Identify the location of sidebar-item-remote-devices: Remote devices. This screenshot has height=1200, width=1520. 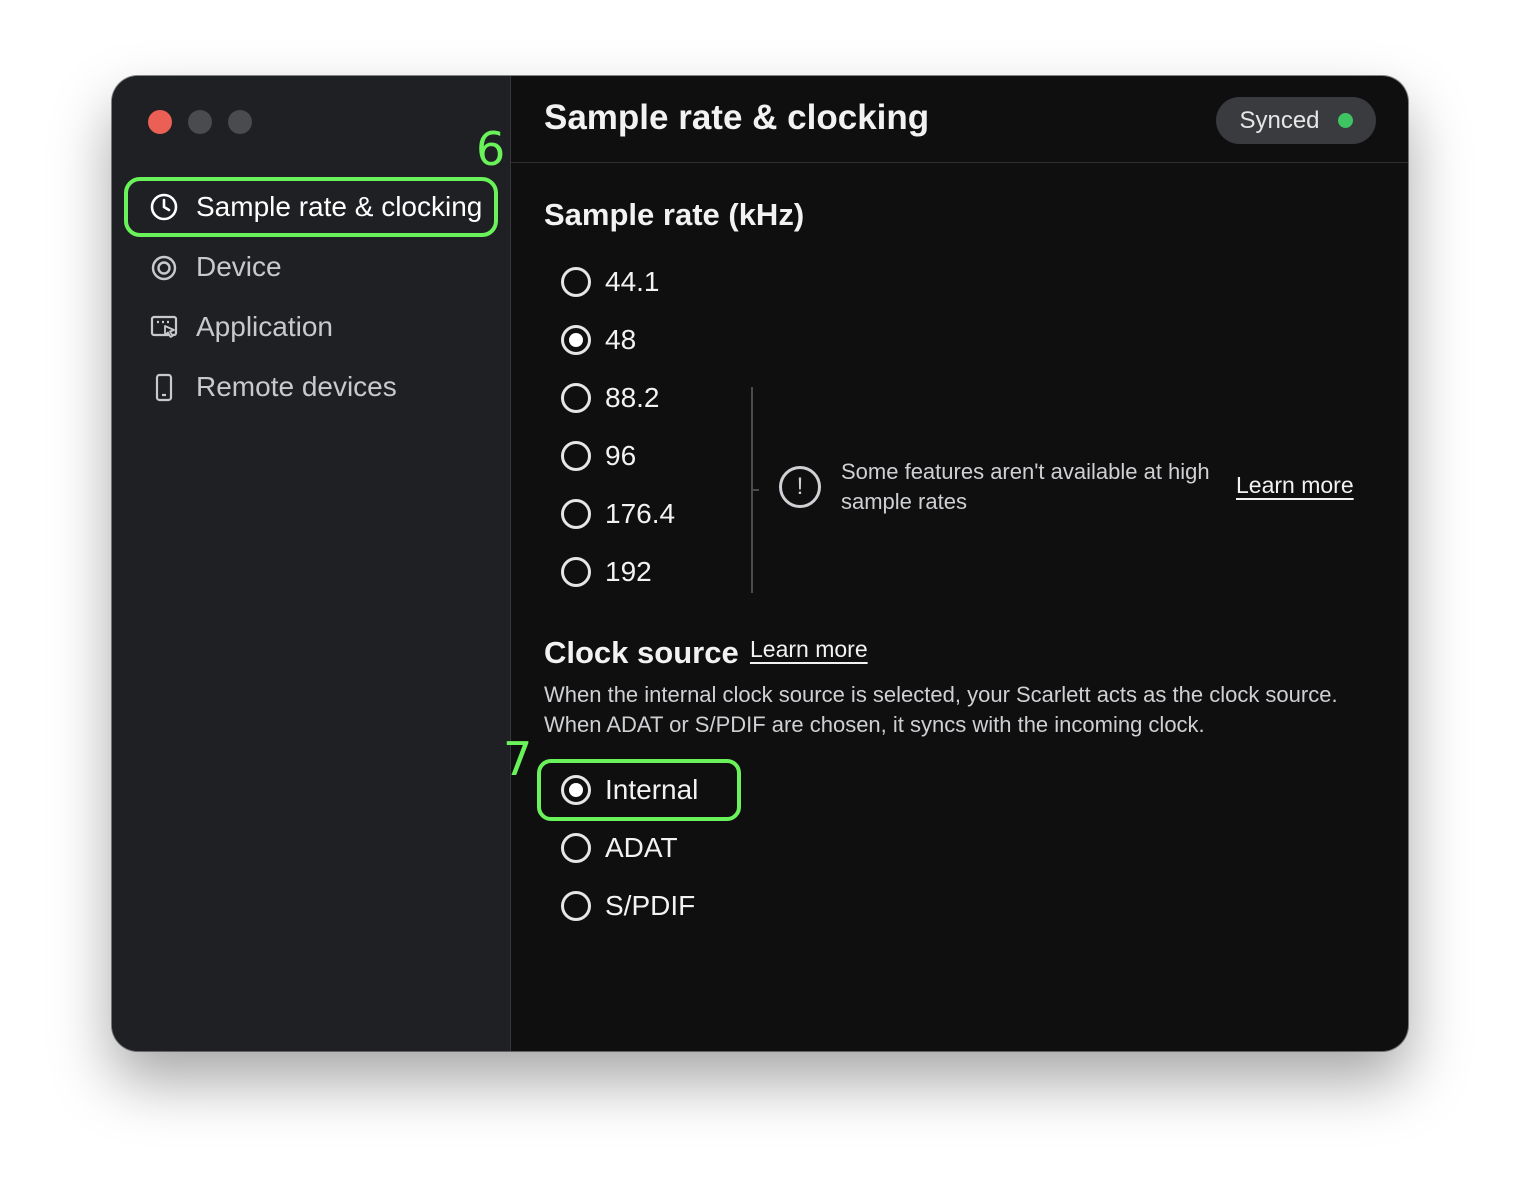
(311, 387).